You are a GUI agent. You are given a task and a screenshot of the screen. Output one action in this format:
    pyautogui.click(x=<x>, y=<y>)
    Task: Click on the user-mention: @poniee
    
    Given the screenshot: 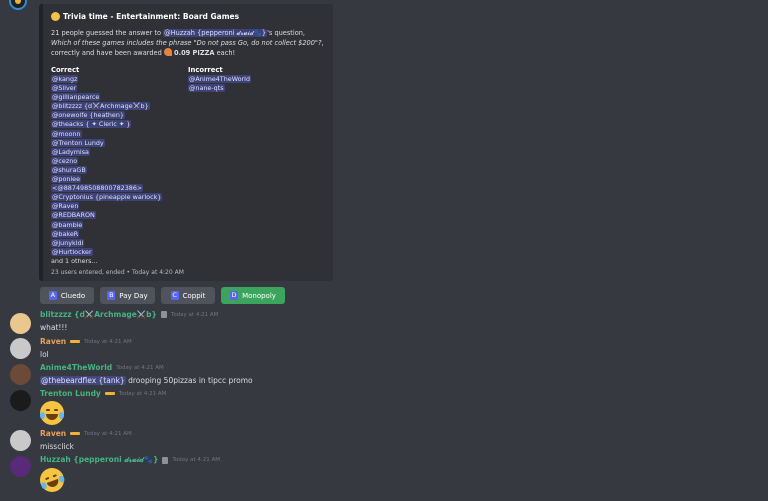 What is the action you would take?
    pyautogui.click(x=66, y=179)
    